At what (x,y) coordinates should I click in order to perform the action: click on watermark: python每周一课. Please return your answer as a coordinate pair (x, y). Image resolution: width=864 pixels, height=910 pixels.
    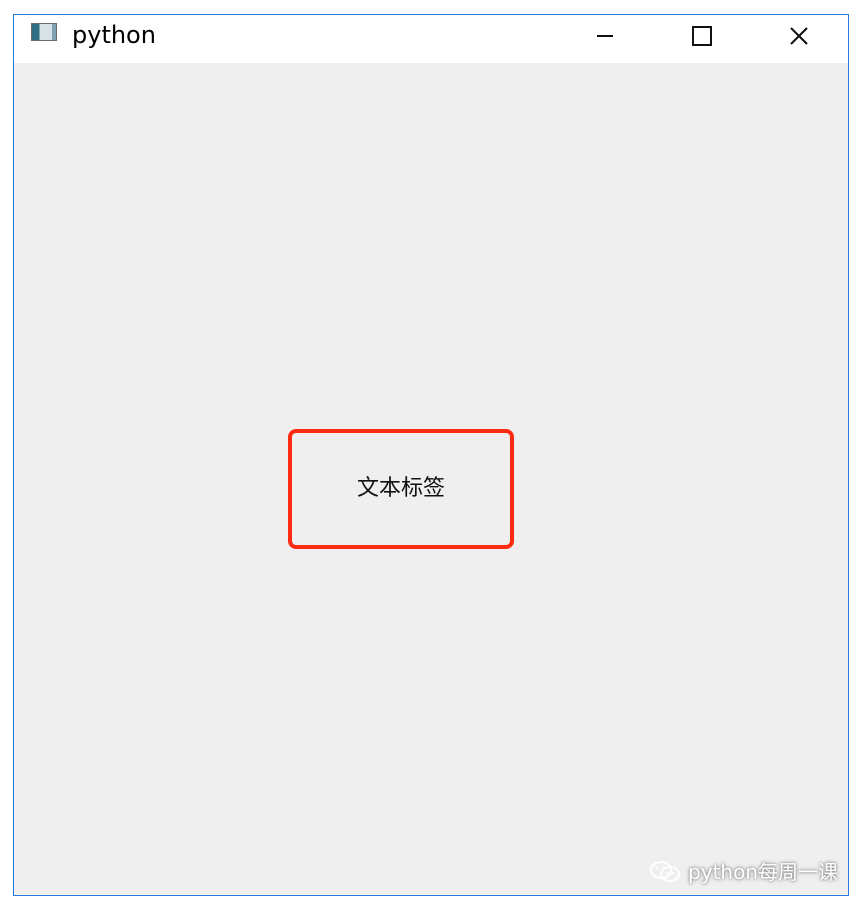
    Looking at the image, I should click on (743, 870).